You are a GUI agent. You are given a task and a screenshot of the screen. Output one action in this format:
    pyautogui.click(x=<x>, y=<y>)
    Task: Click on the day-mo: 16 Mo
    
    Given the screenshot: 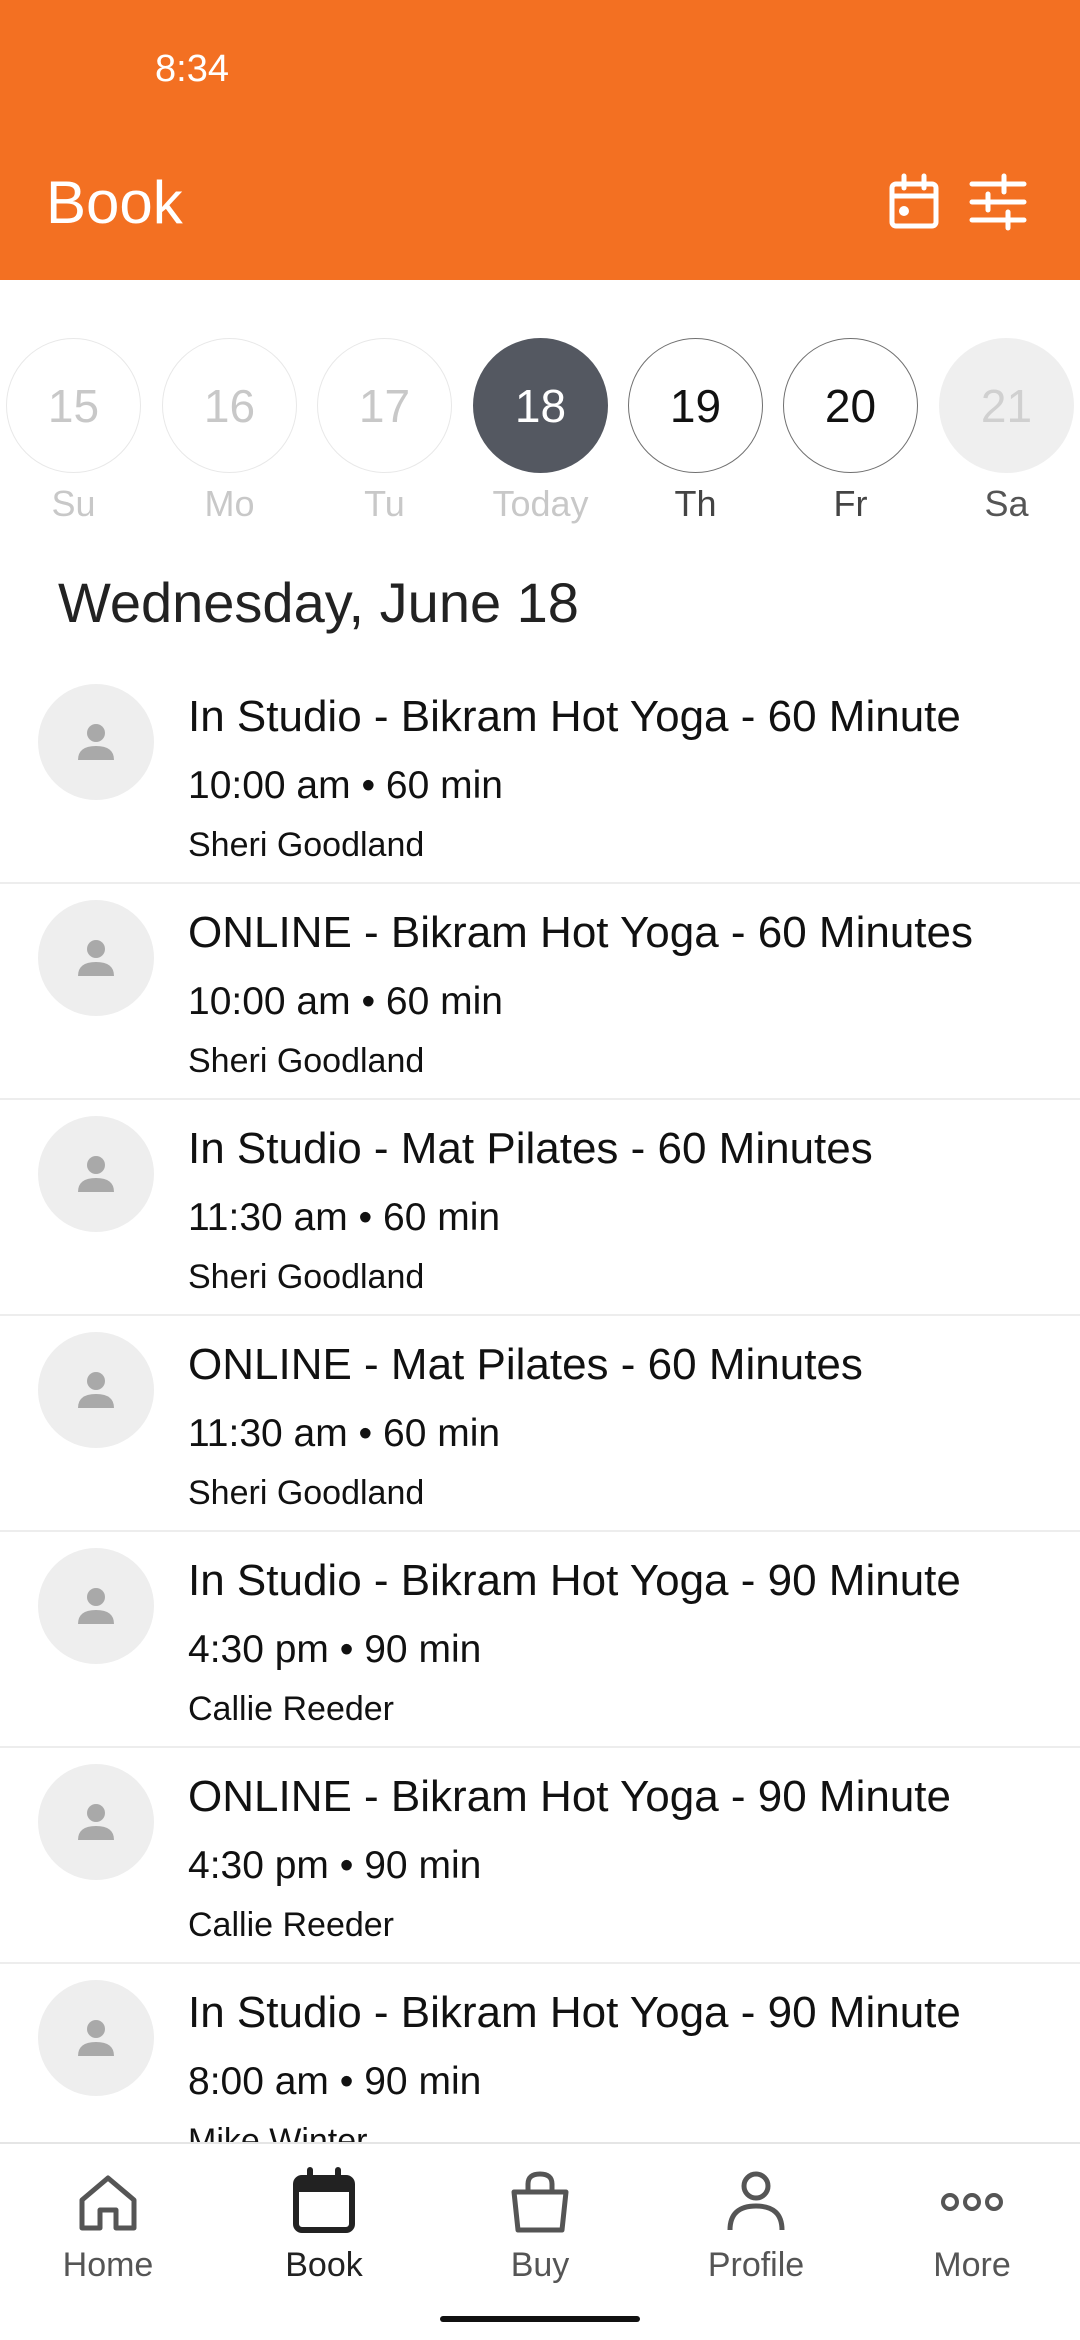 What is the action you would take?
    pyautogui.click(x=229, y=438)
    